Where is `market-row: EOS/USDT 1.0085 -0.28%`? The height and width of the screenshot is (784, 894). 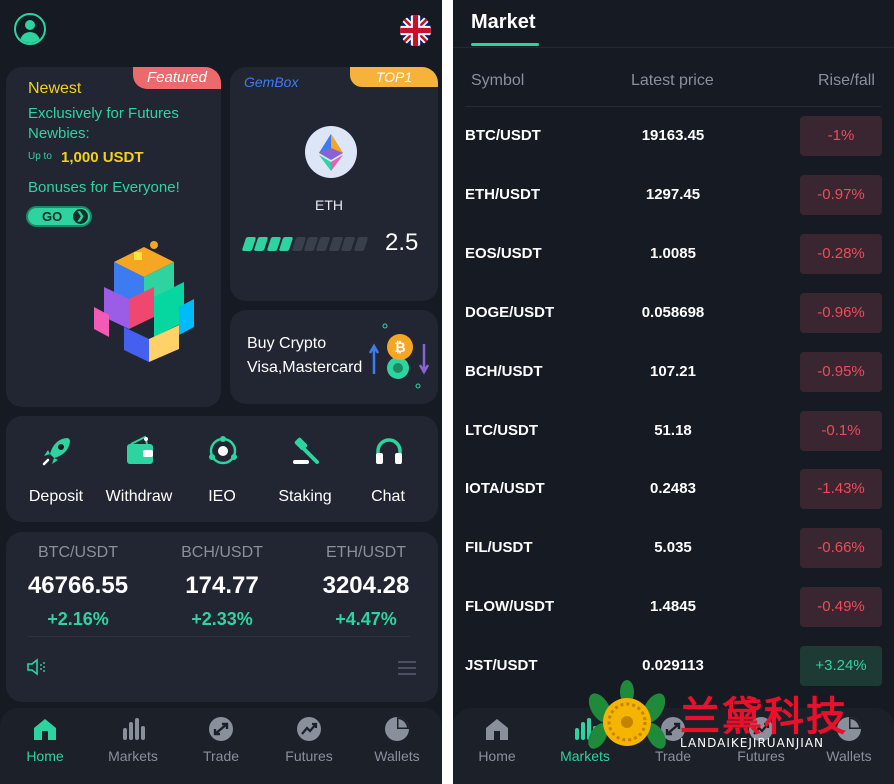 market-row: EOS/USDT 1.0085 -0.28% is located at coordinates (673, 254).